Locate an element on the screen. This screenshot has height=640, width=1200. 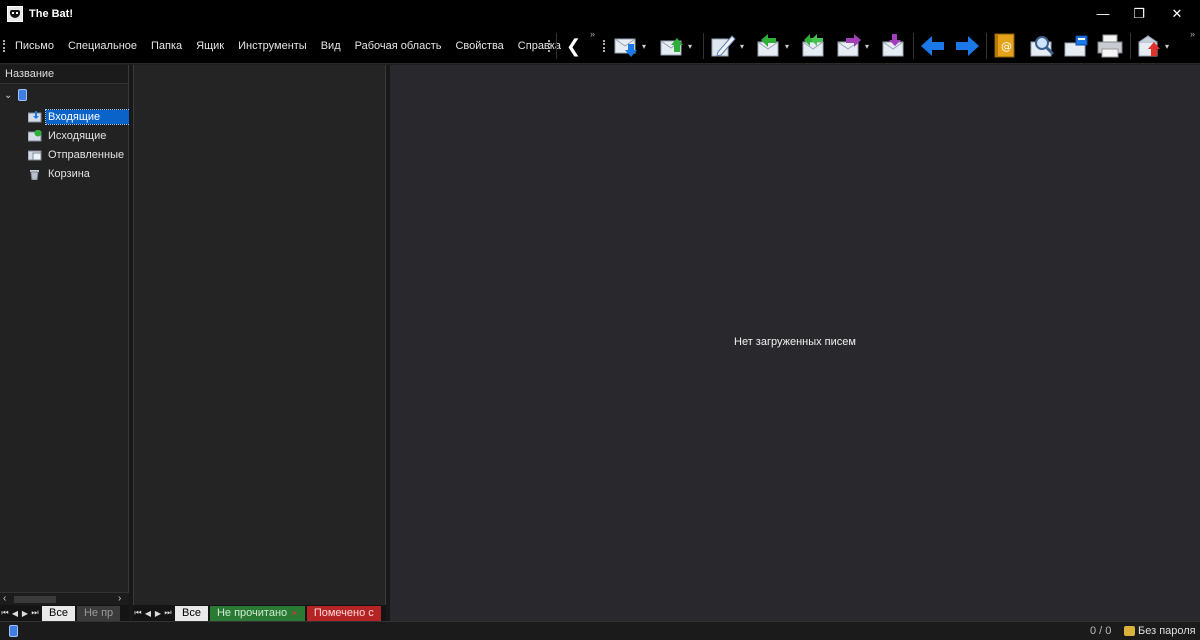
filters-icon is located at coordinates (1076, 46).